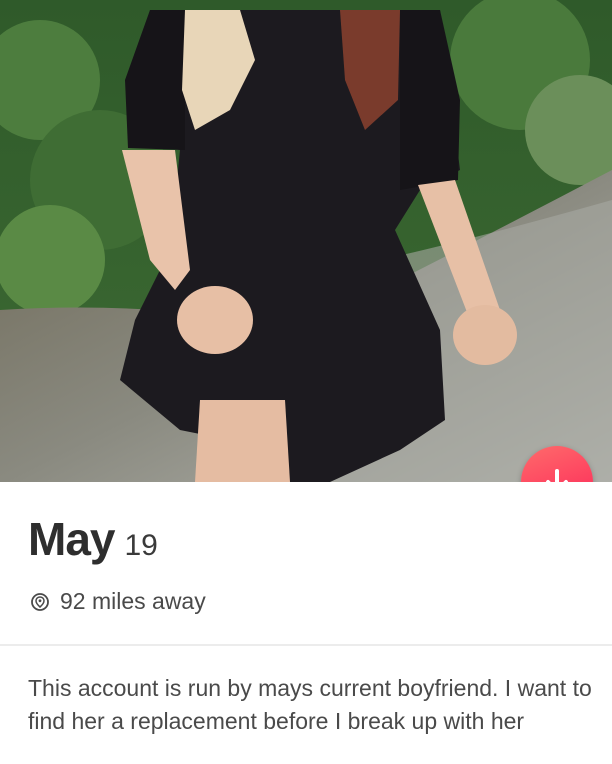 The height and width of the screenshot is (764, 612). What do you see at coordinates (141, 545) in the screenshot?
I see `profile-age: 19` at bounding box center [141, 545].